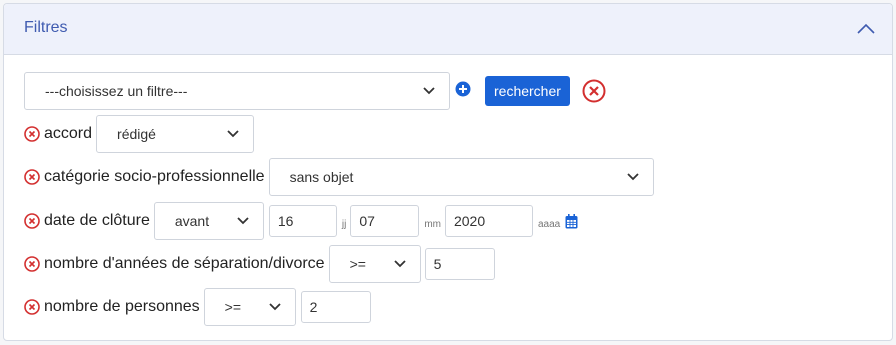 This screenshot has height=345, width=896. I want to click on annees-operator-select: >=, so click(374, 264).